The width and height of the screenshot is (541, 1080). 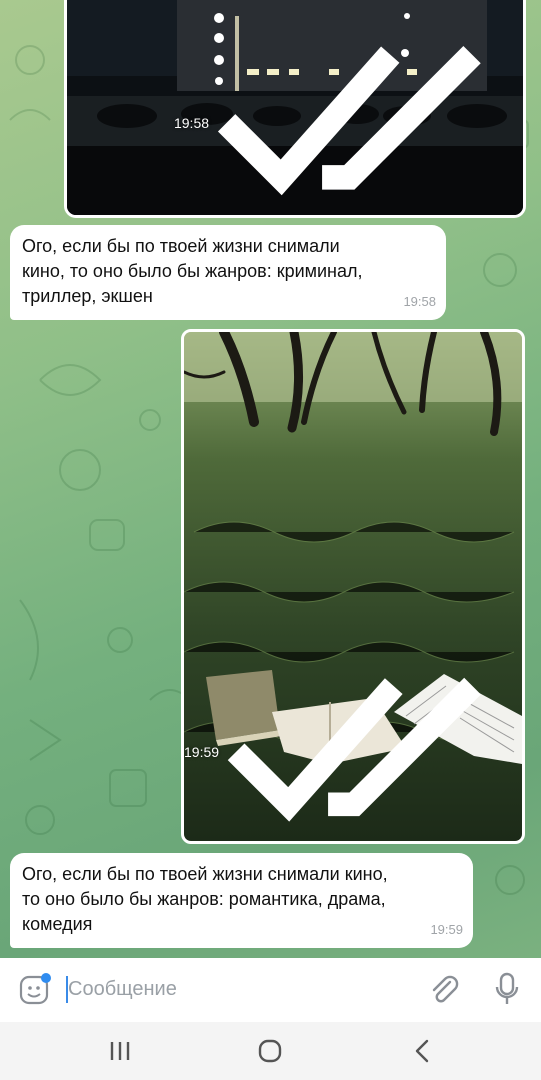 What do you see at coordinates (270, 990) in the screenshot?
I see `message-input-bar: Сообщение` at bounding box center [270, 990].